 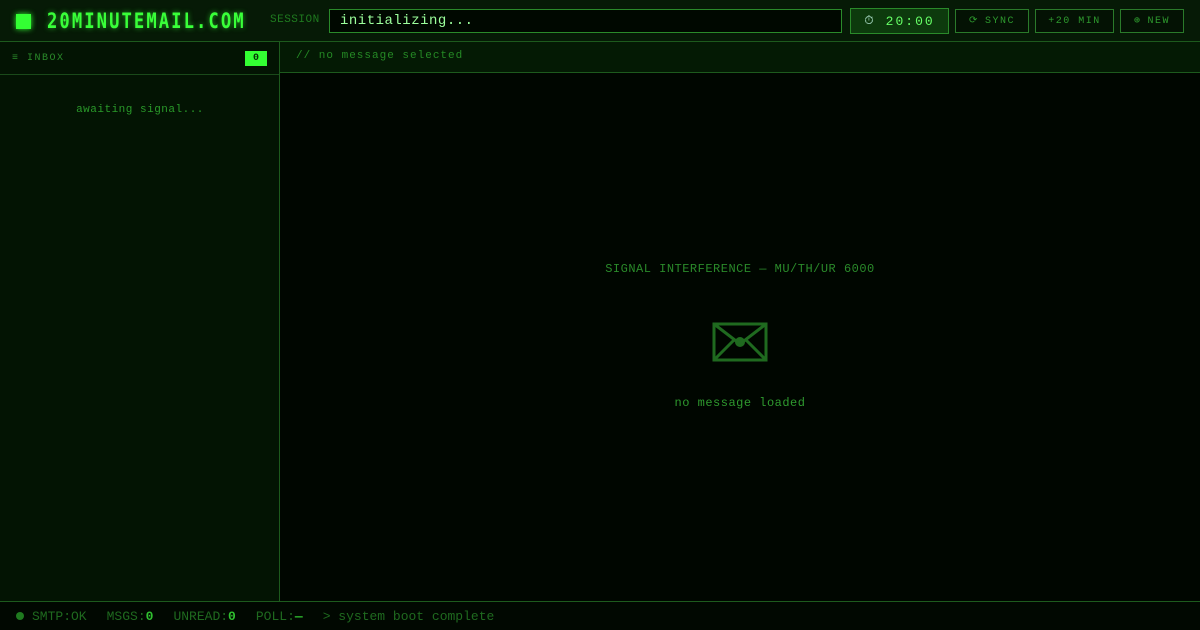 I want to click on viewer-header-text: // no message selected, so click(x=380, y=56).